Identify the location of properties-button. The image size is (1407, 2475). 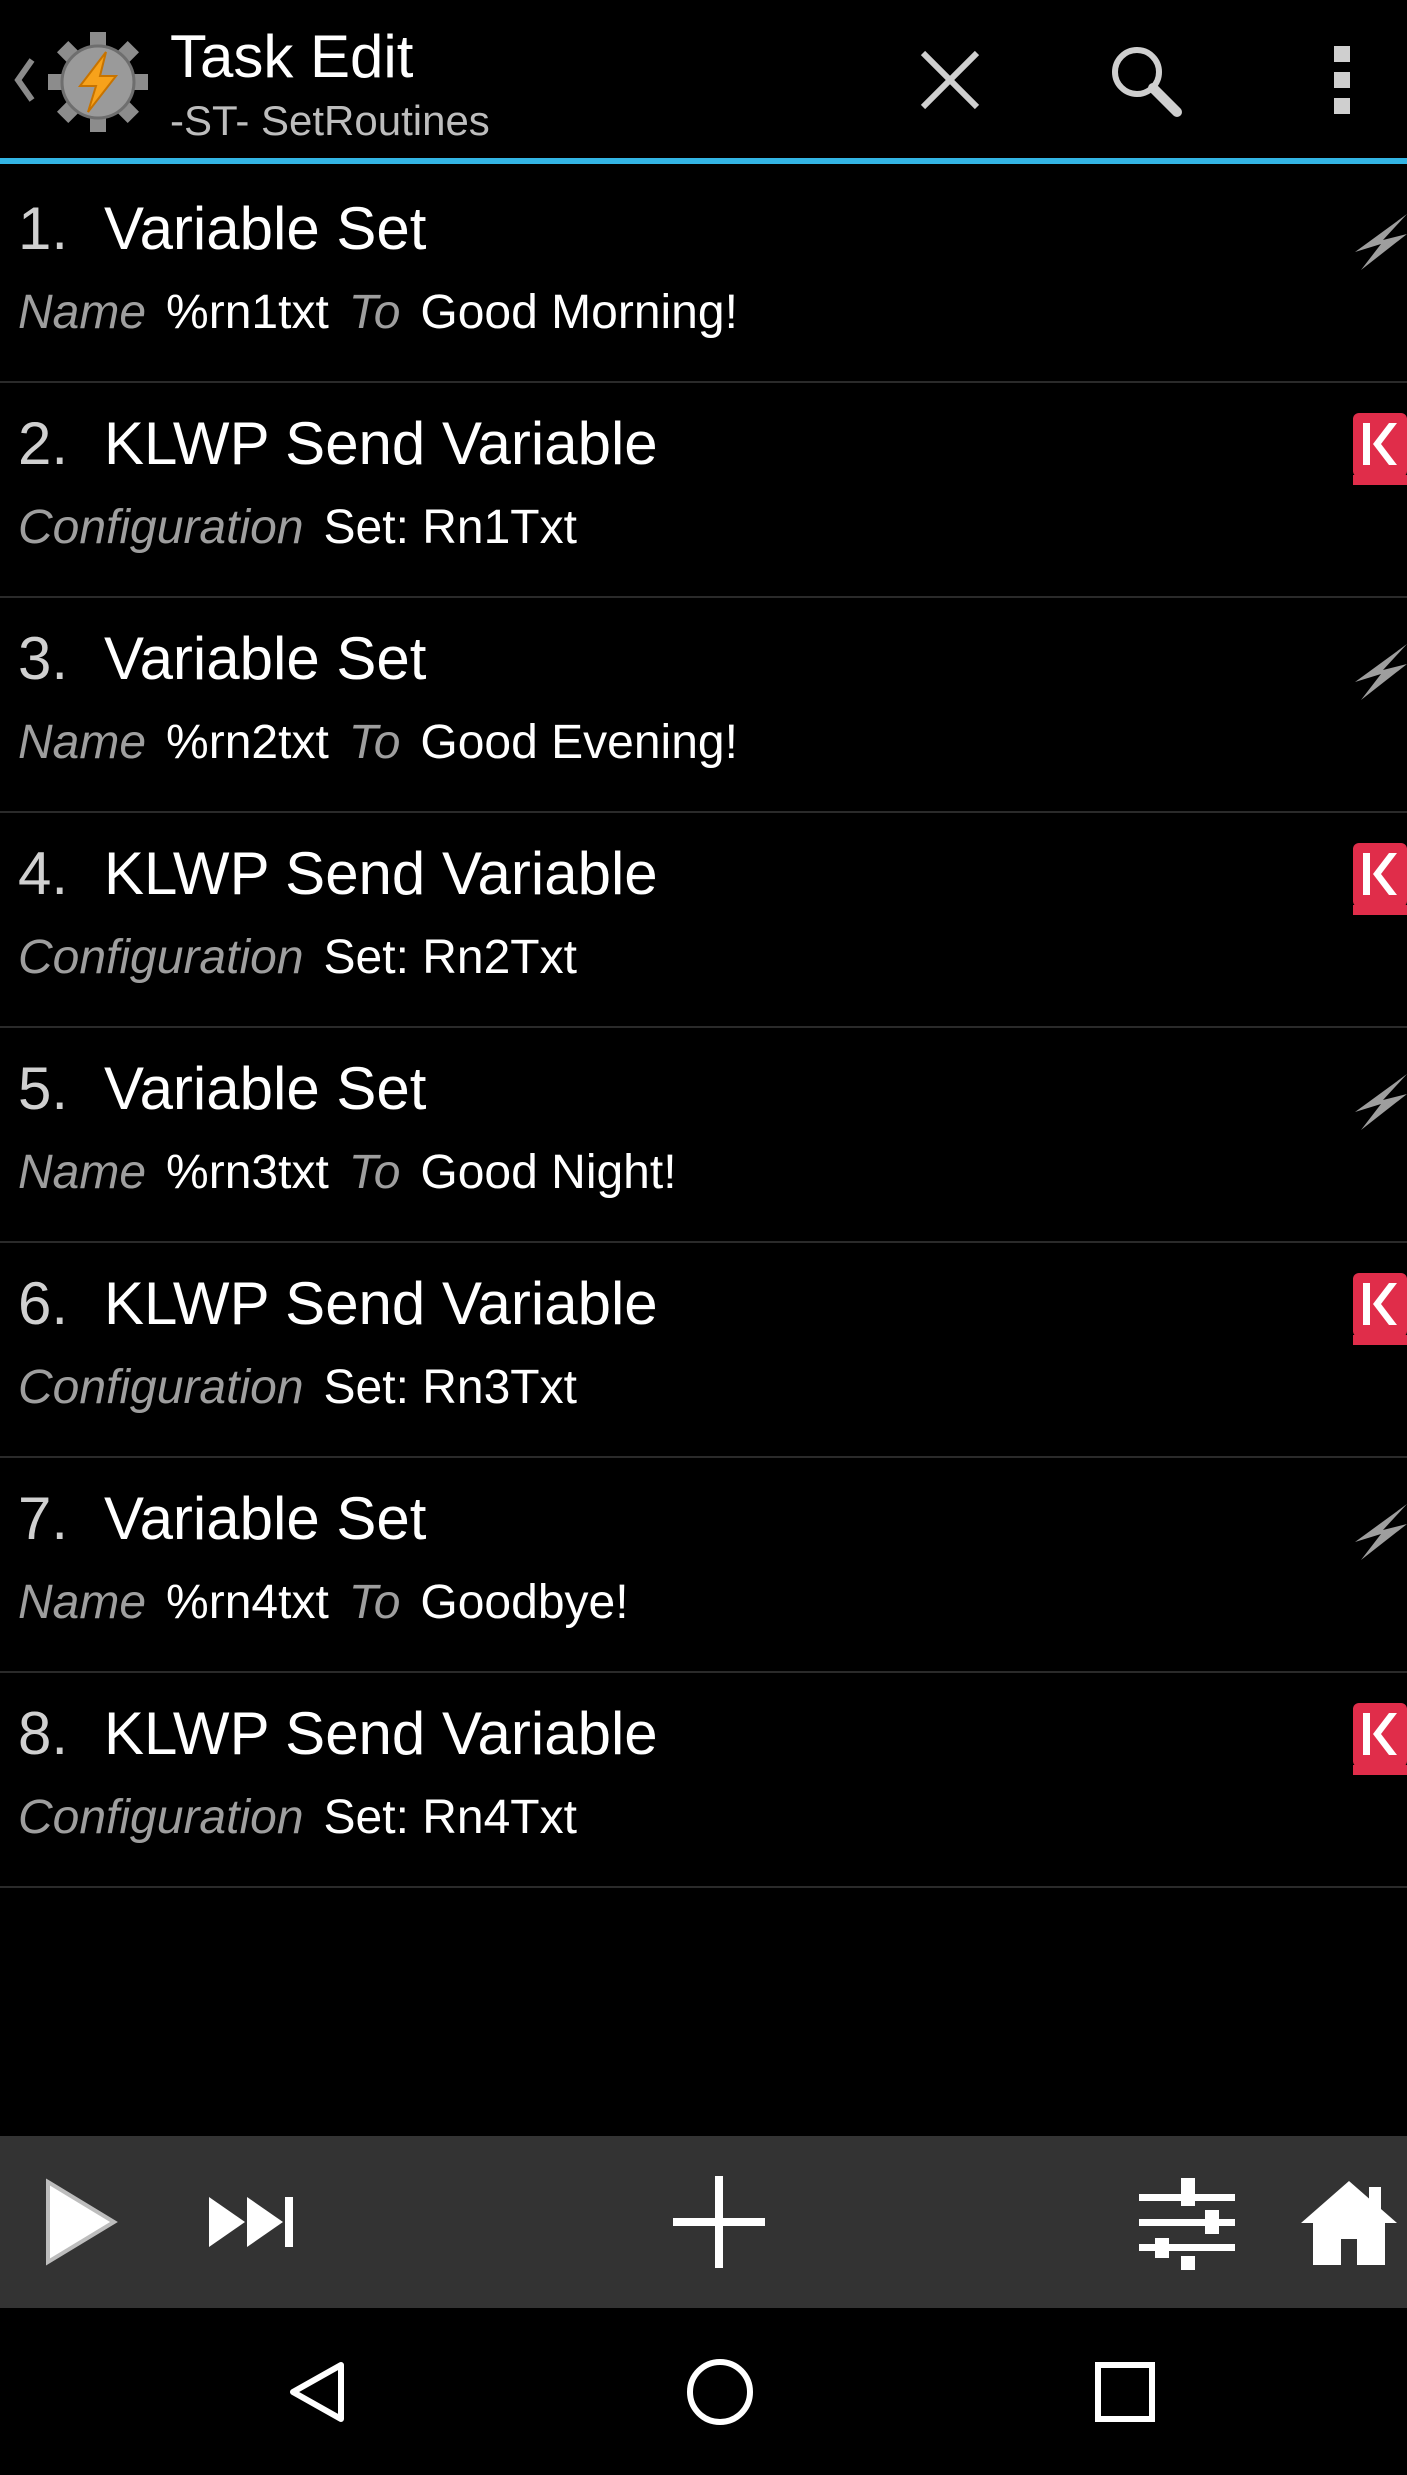
(1187, 2222).